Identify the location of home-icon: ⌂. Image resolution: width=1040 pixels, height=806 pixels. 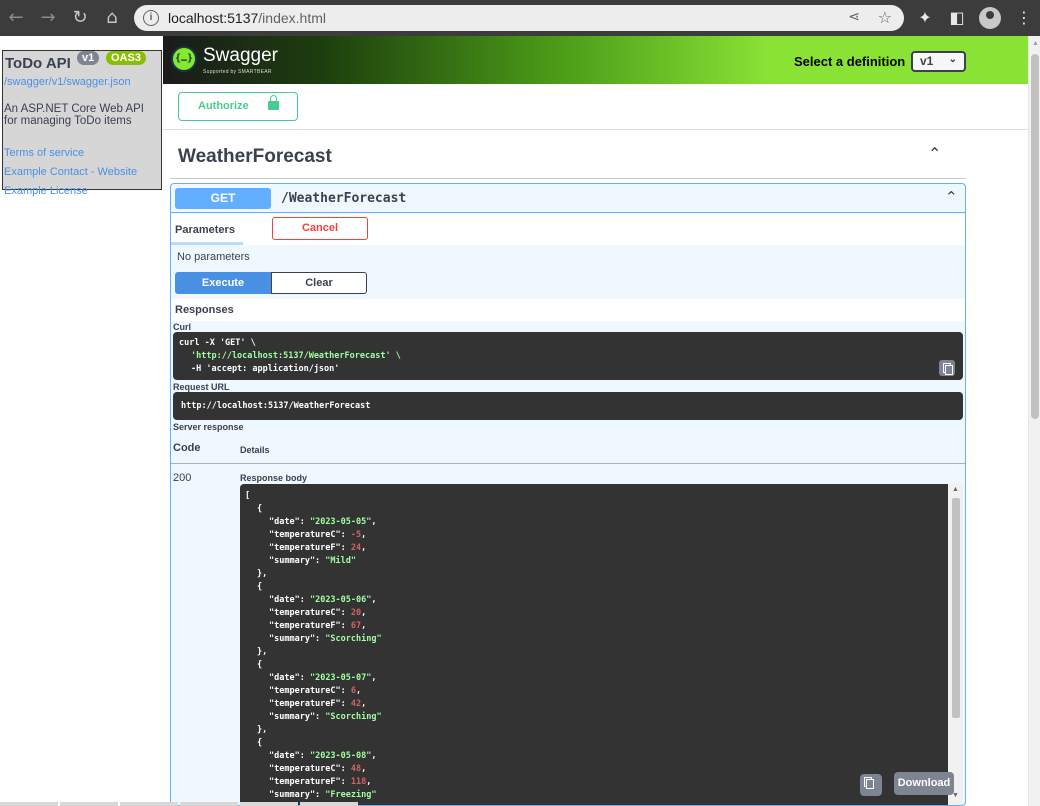
(112, 18).